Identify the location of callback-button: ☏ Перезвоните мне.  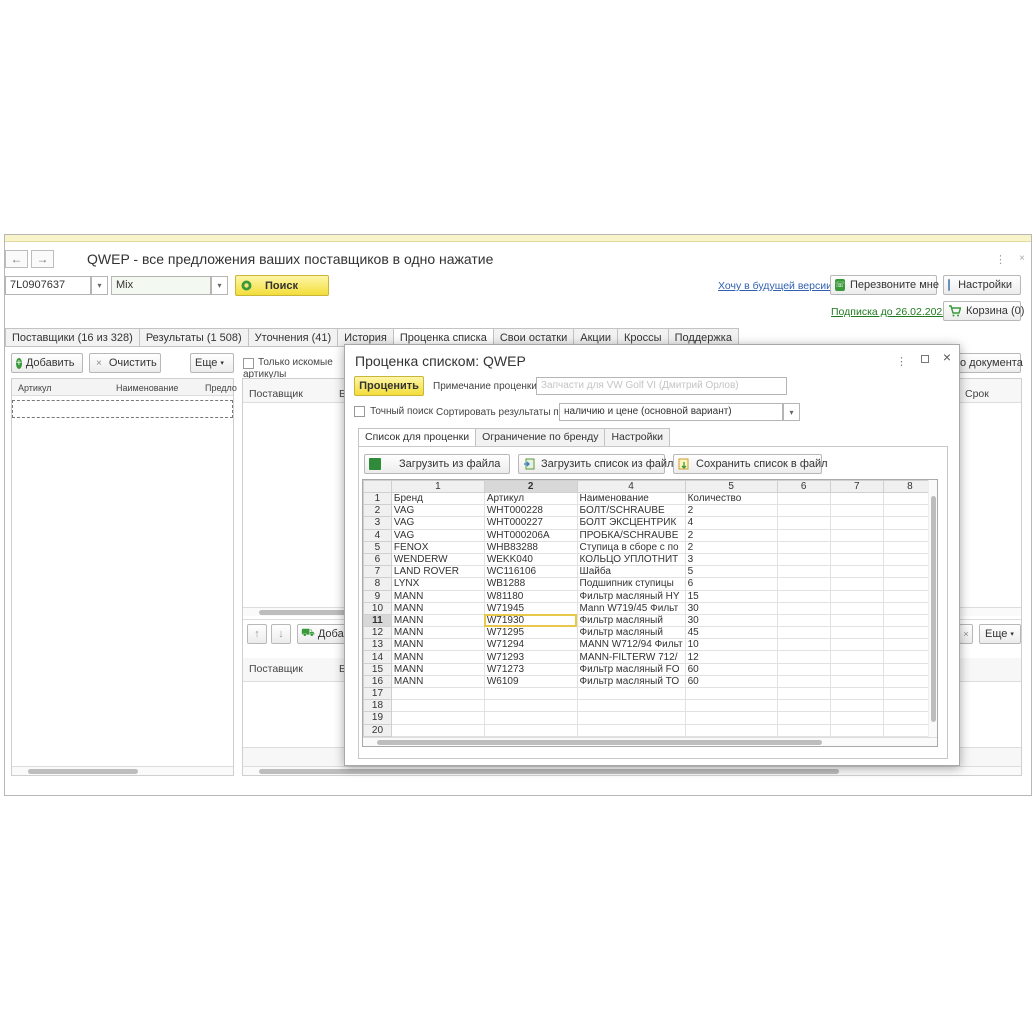
(884, 285).